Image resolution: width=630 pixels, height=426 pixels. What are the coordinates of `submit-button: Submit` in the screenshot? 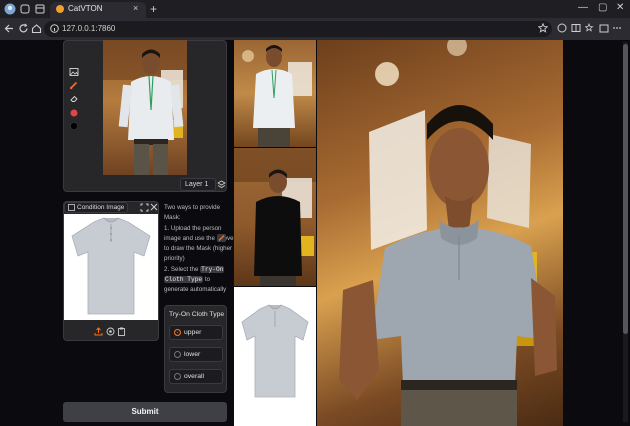 It's located at (145, 412).